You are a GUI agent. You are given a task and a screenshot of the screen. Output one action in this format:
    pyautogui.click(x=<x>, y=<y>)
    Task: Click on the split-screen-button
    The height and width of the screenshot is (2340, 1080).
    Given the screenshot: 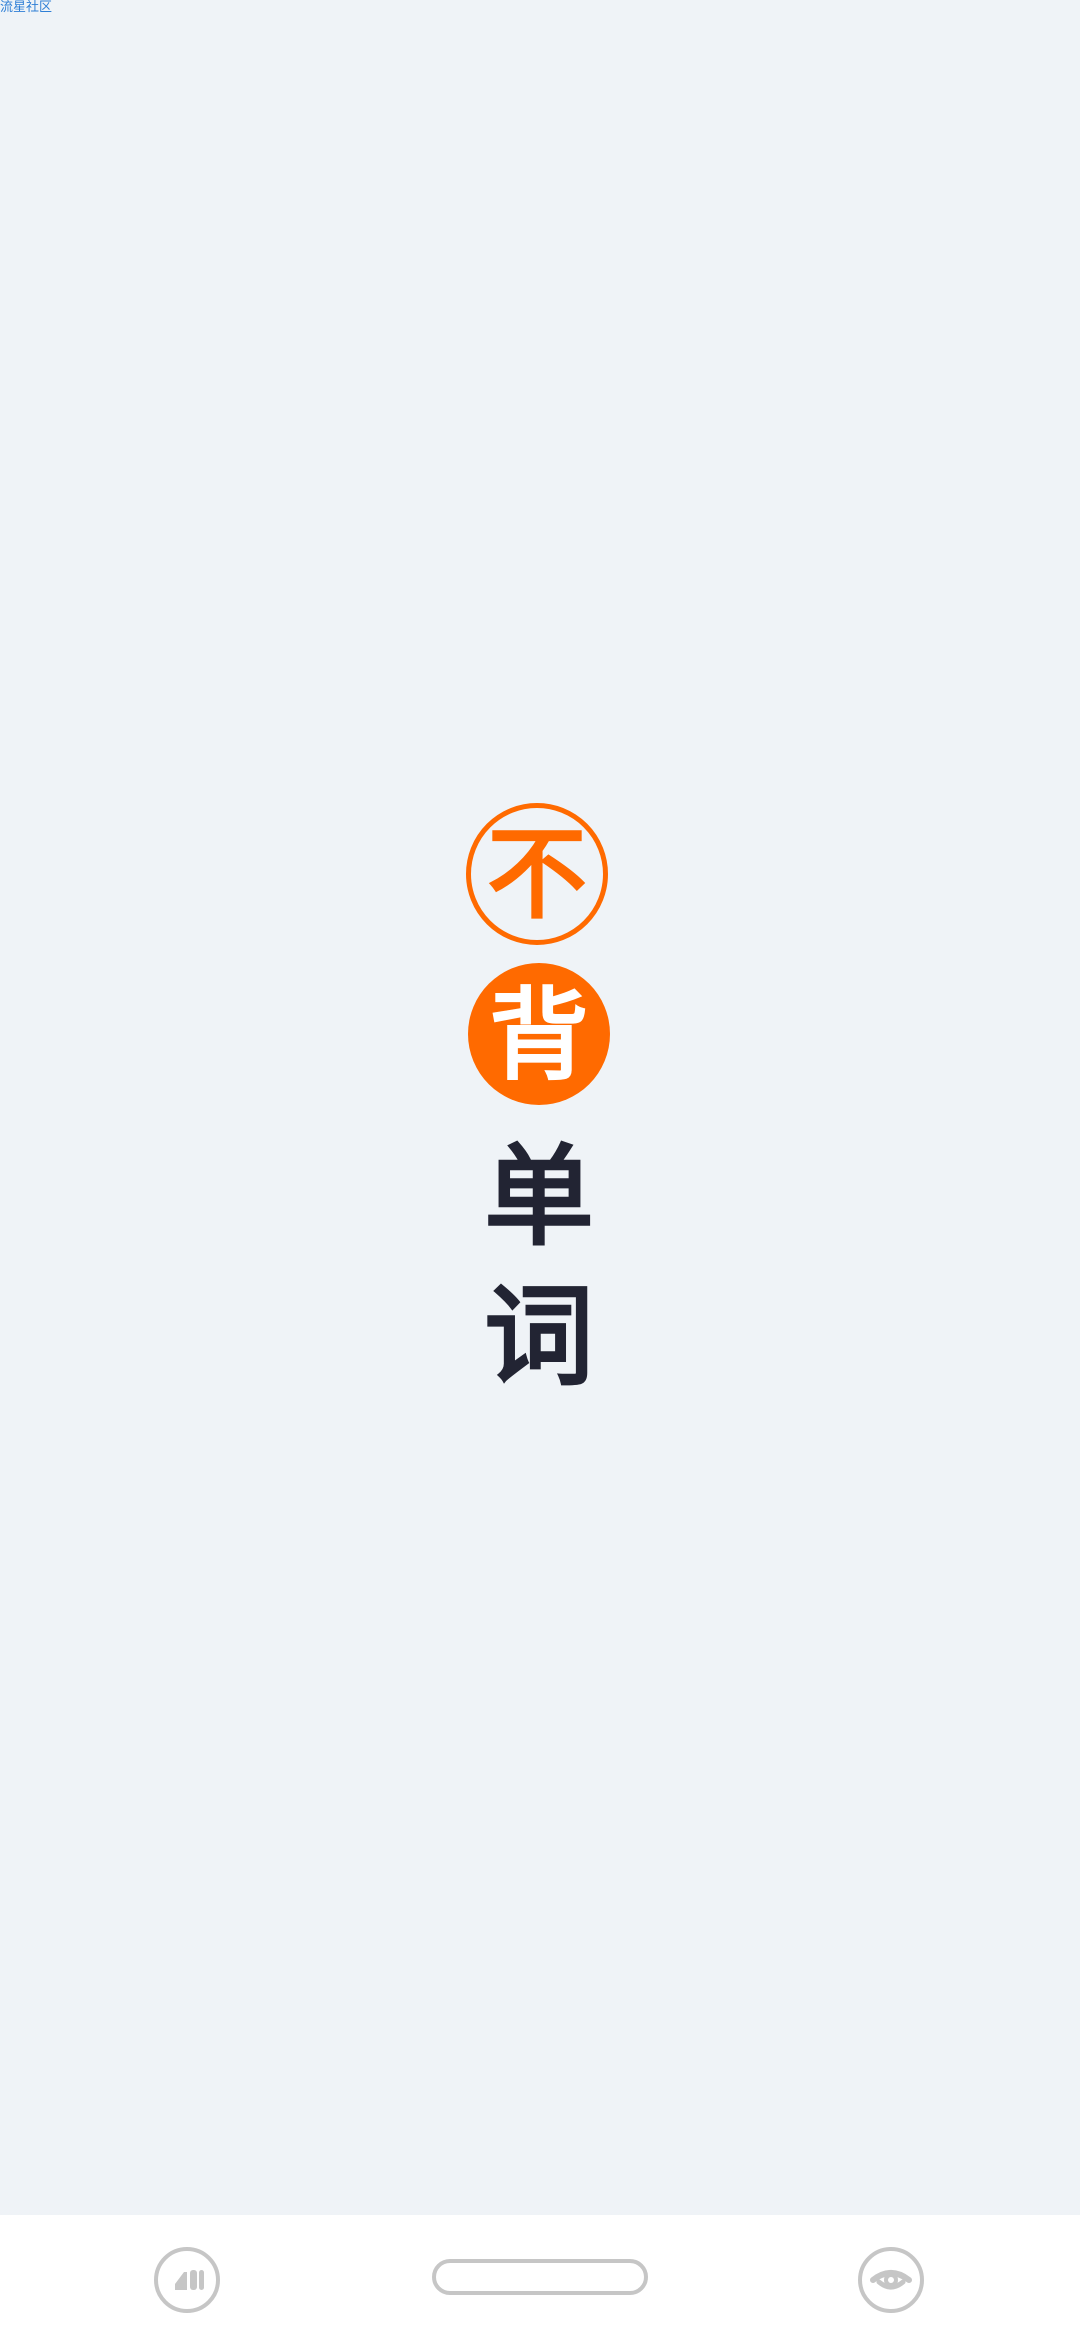 What is the action you would take?
    pyautogui.click(x=187, y=2280)
    